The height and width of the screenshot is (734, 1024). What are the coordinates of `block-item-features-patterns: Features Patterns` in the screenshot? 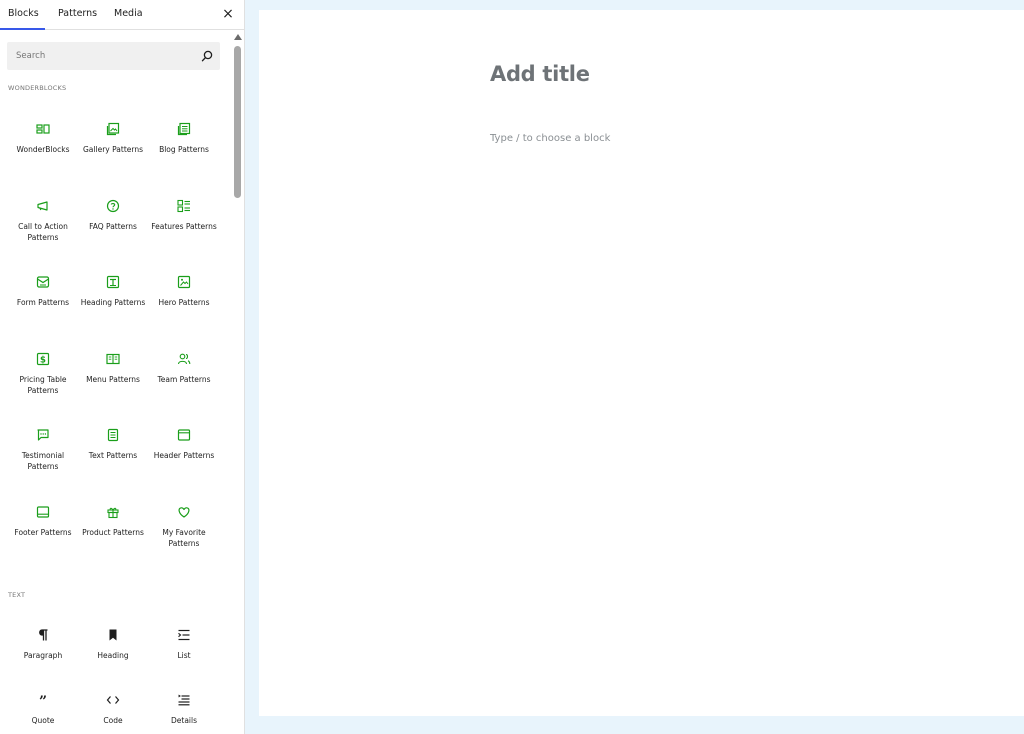 It's located at (184, 226).